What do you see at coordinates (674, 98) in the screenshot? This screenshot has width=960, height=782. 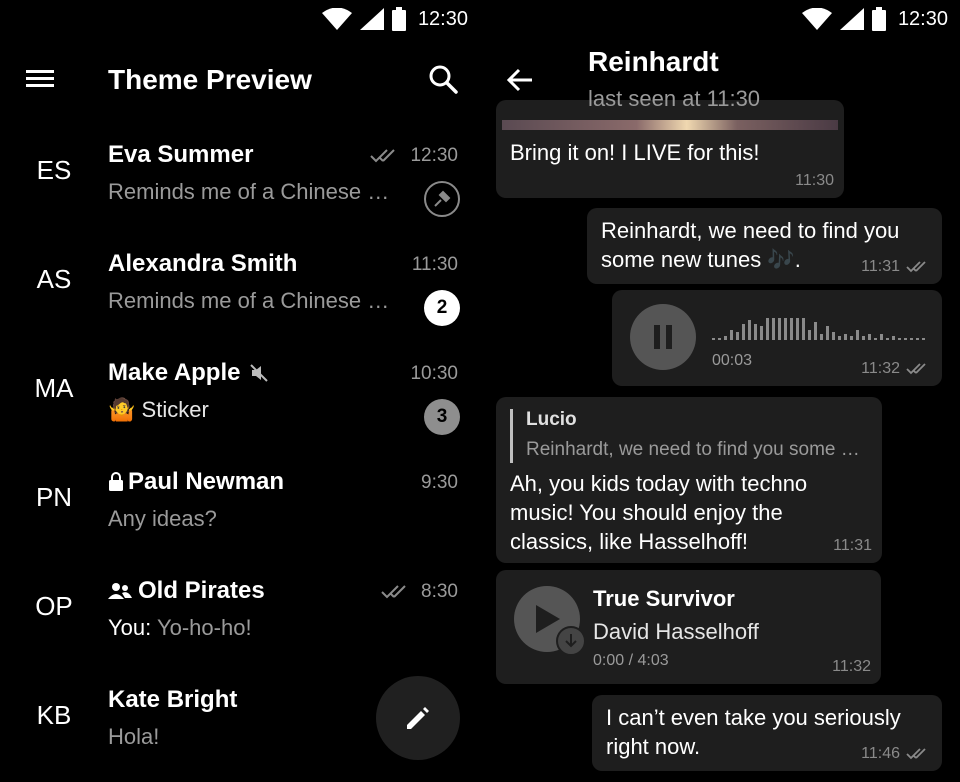 I see `last-seen: last seen at 11:30` at bounding box center [674, 98].